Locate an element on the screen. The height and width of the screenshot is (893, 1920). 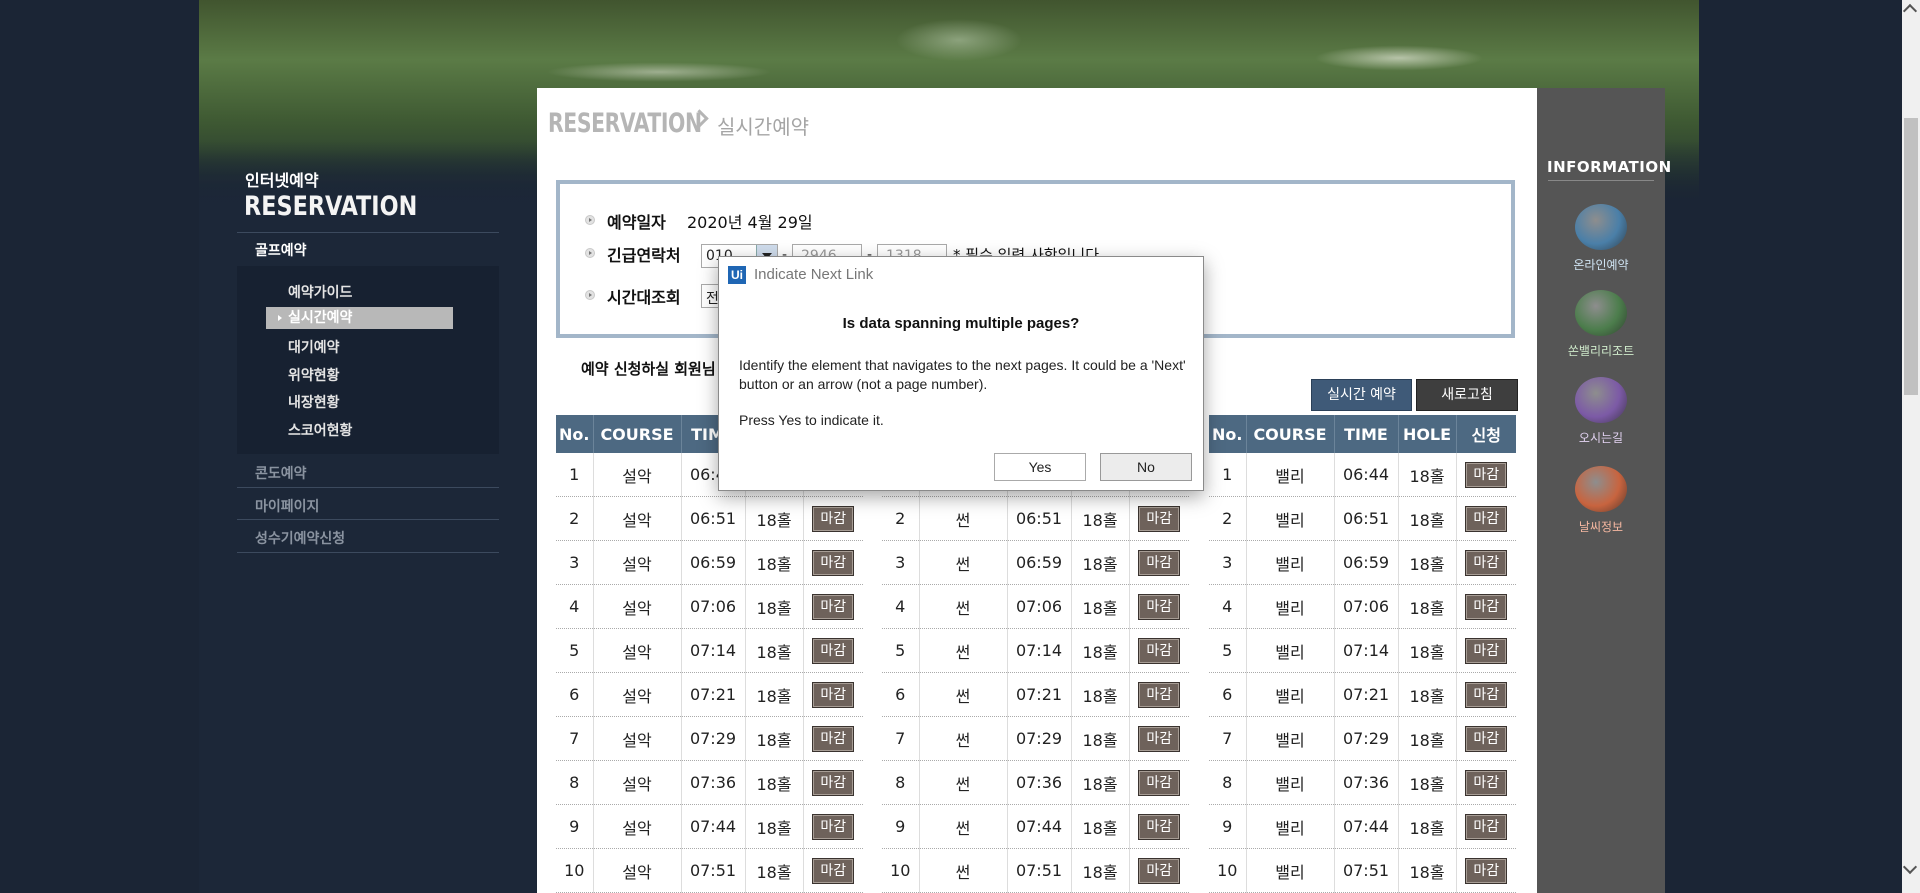
table-row: 8 썬 07:36 18홀 마감 is located at coordinates (1035, 782).